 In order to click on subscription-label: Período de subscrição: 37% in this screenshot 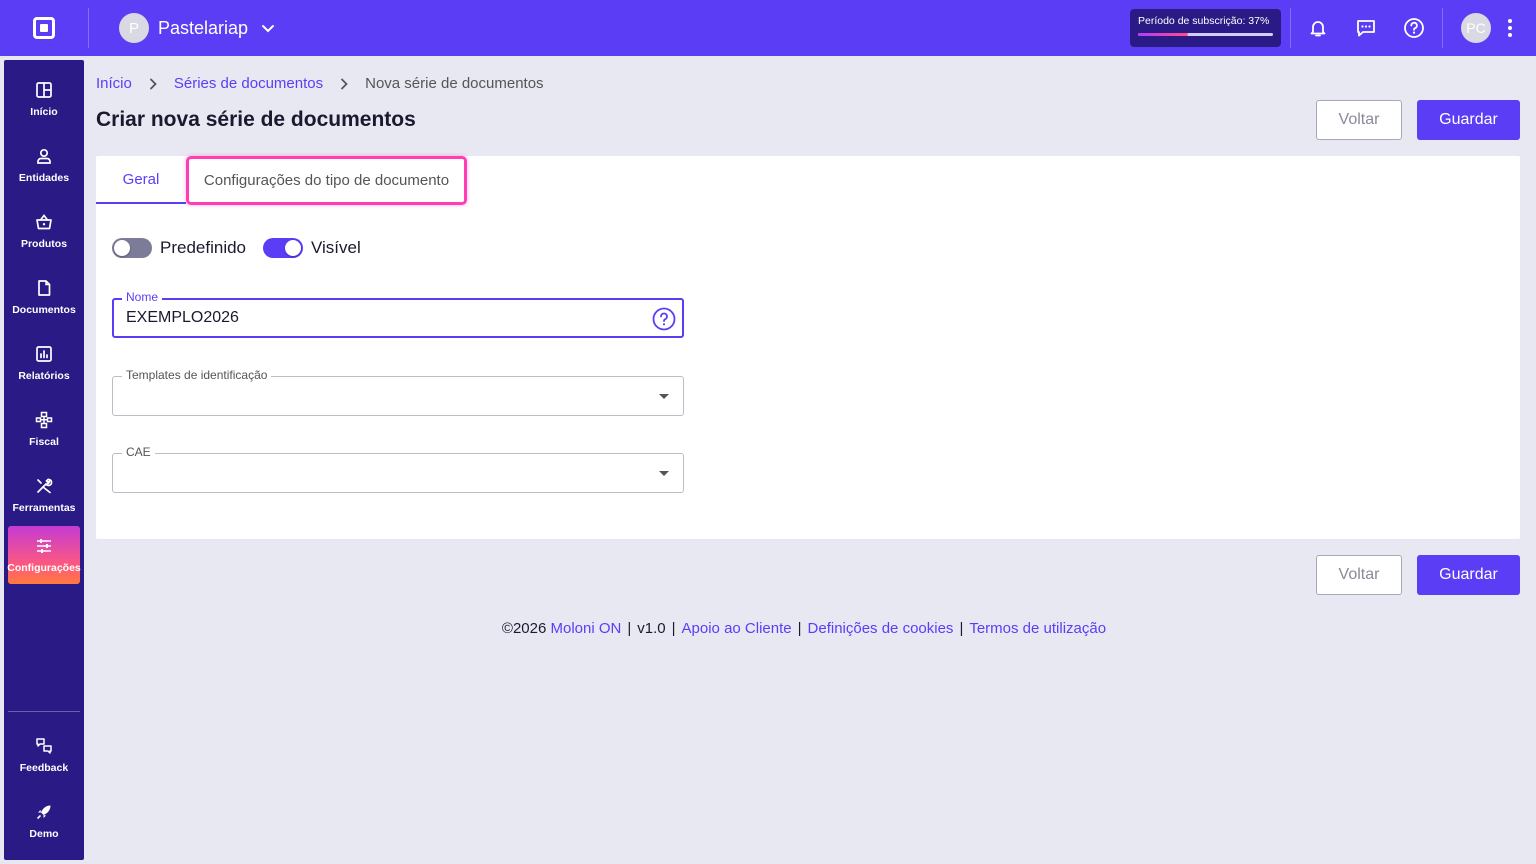, I will do `click(1204, 21)`.